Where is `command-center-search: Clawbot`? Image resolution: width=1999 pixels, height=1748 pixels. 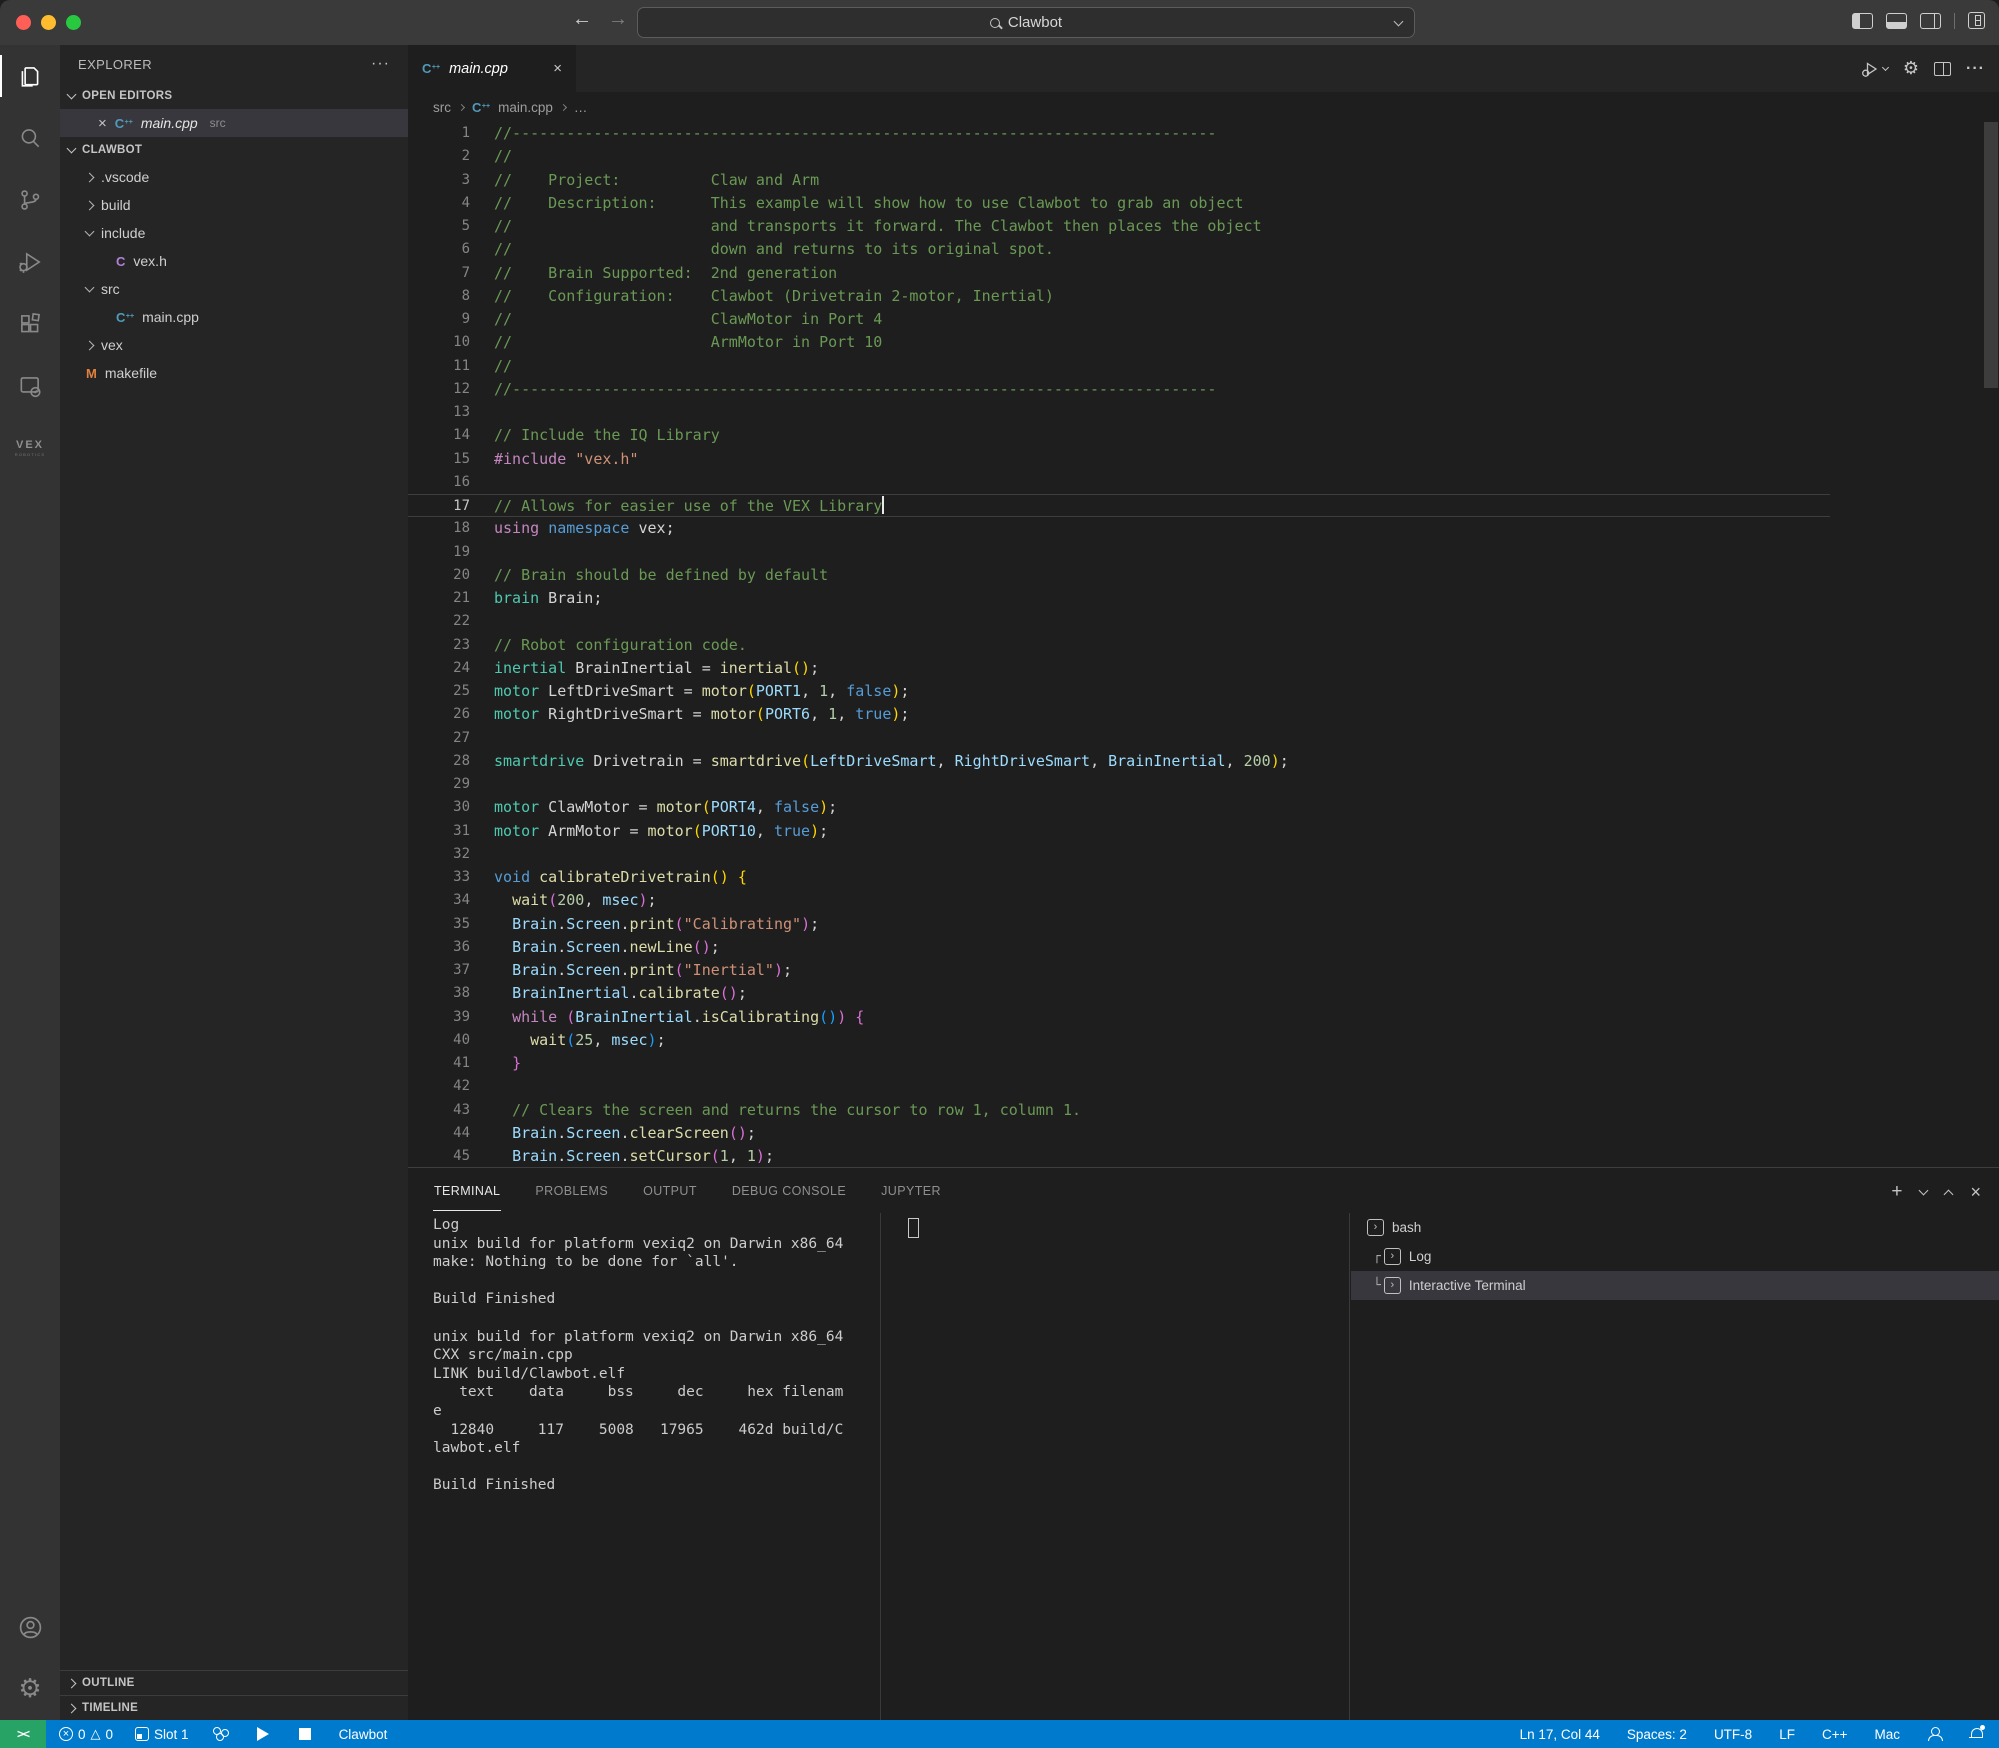 command-center-search: Clawbot is located at coordinates (1026, 22).